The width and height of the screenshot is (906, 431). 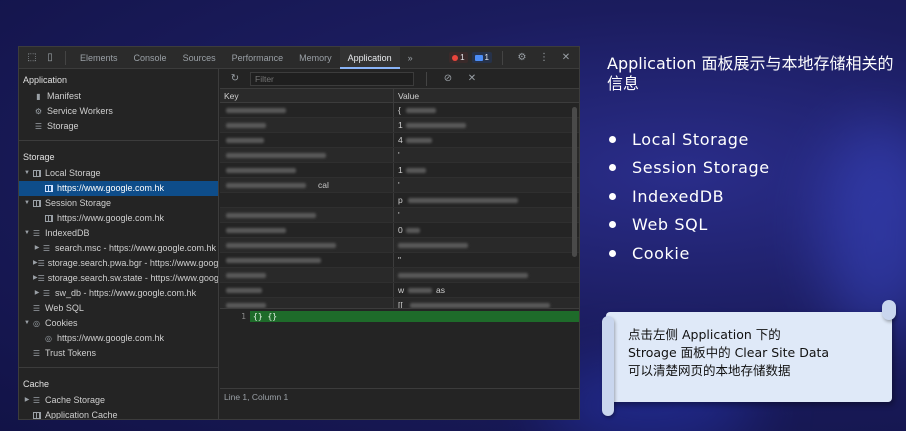 I want to click on sidebar-item-trust-tokens: ☰ Trust Tokens, so click(x=118, y=353).